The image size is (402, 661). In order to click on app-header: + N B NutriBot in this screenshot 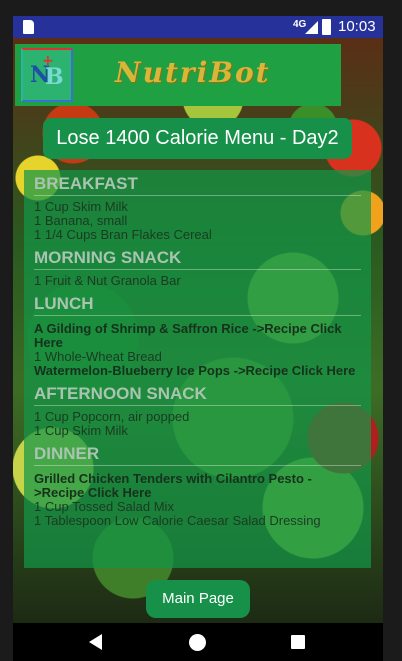, I will do `click(178, 75)`.